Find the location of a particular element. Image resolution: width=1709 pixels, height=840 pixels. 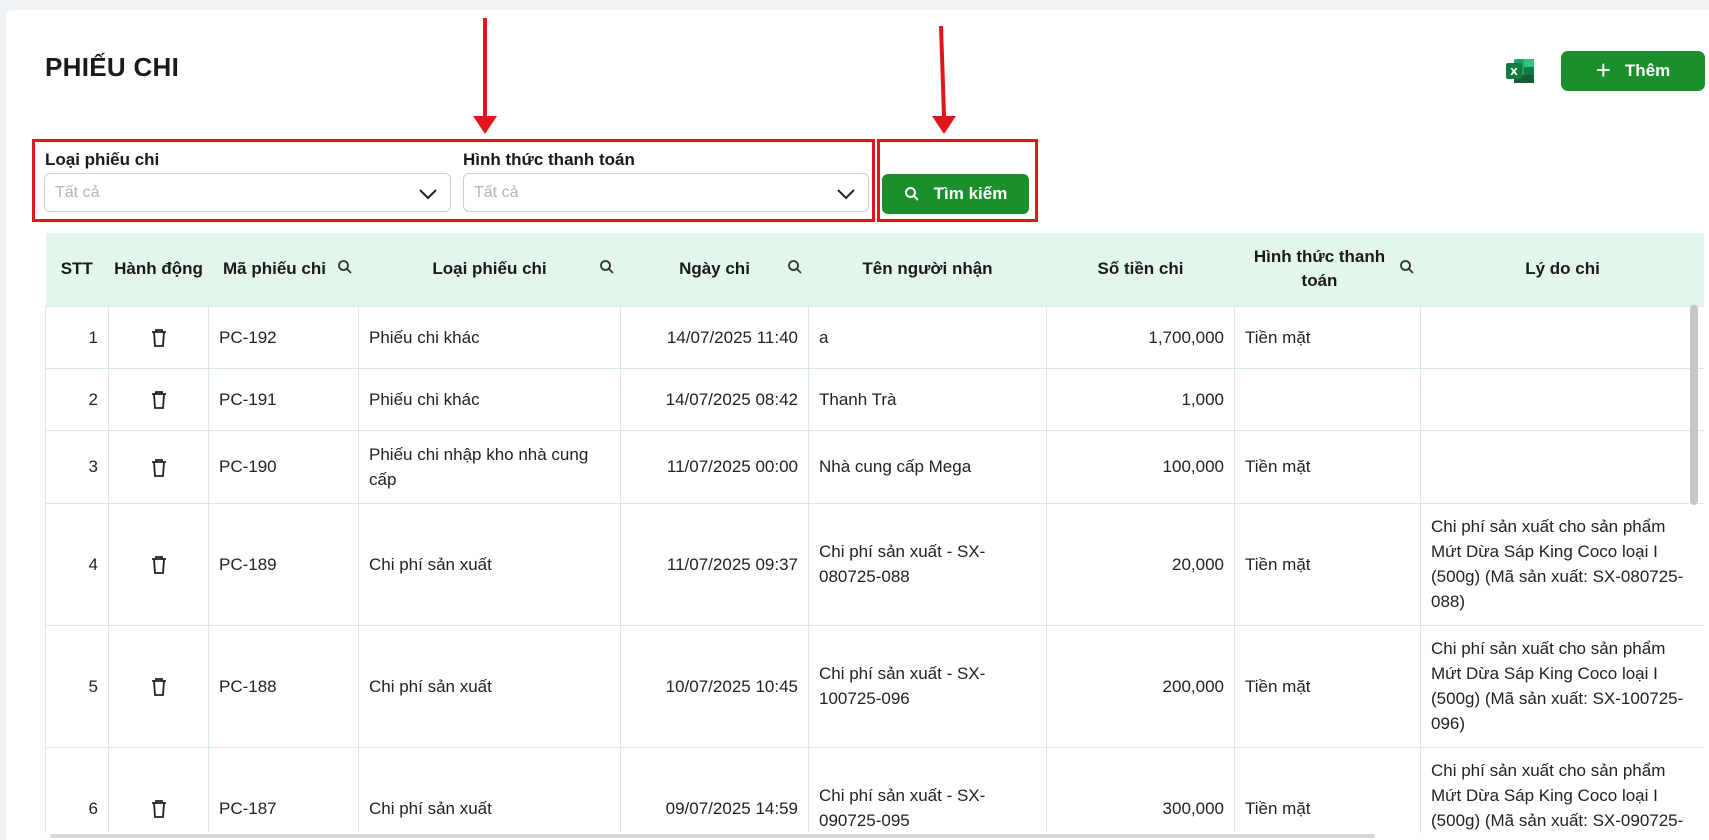

cell-code: PC-188 is located at coordinates (283, 686).